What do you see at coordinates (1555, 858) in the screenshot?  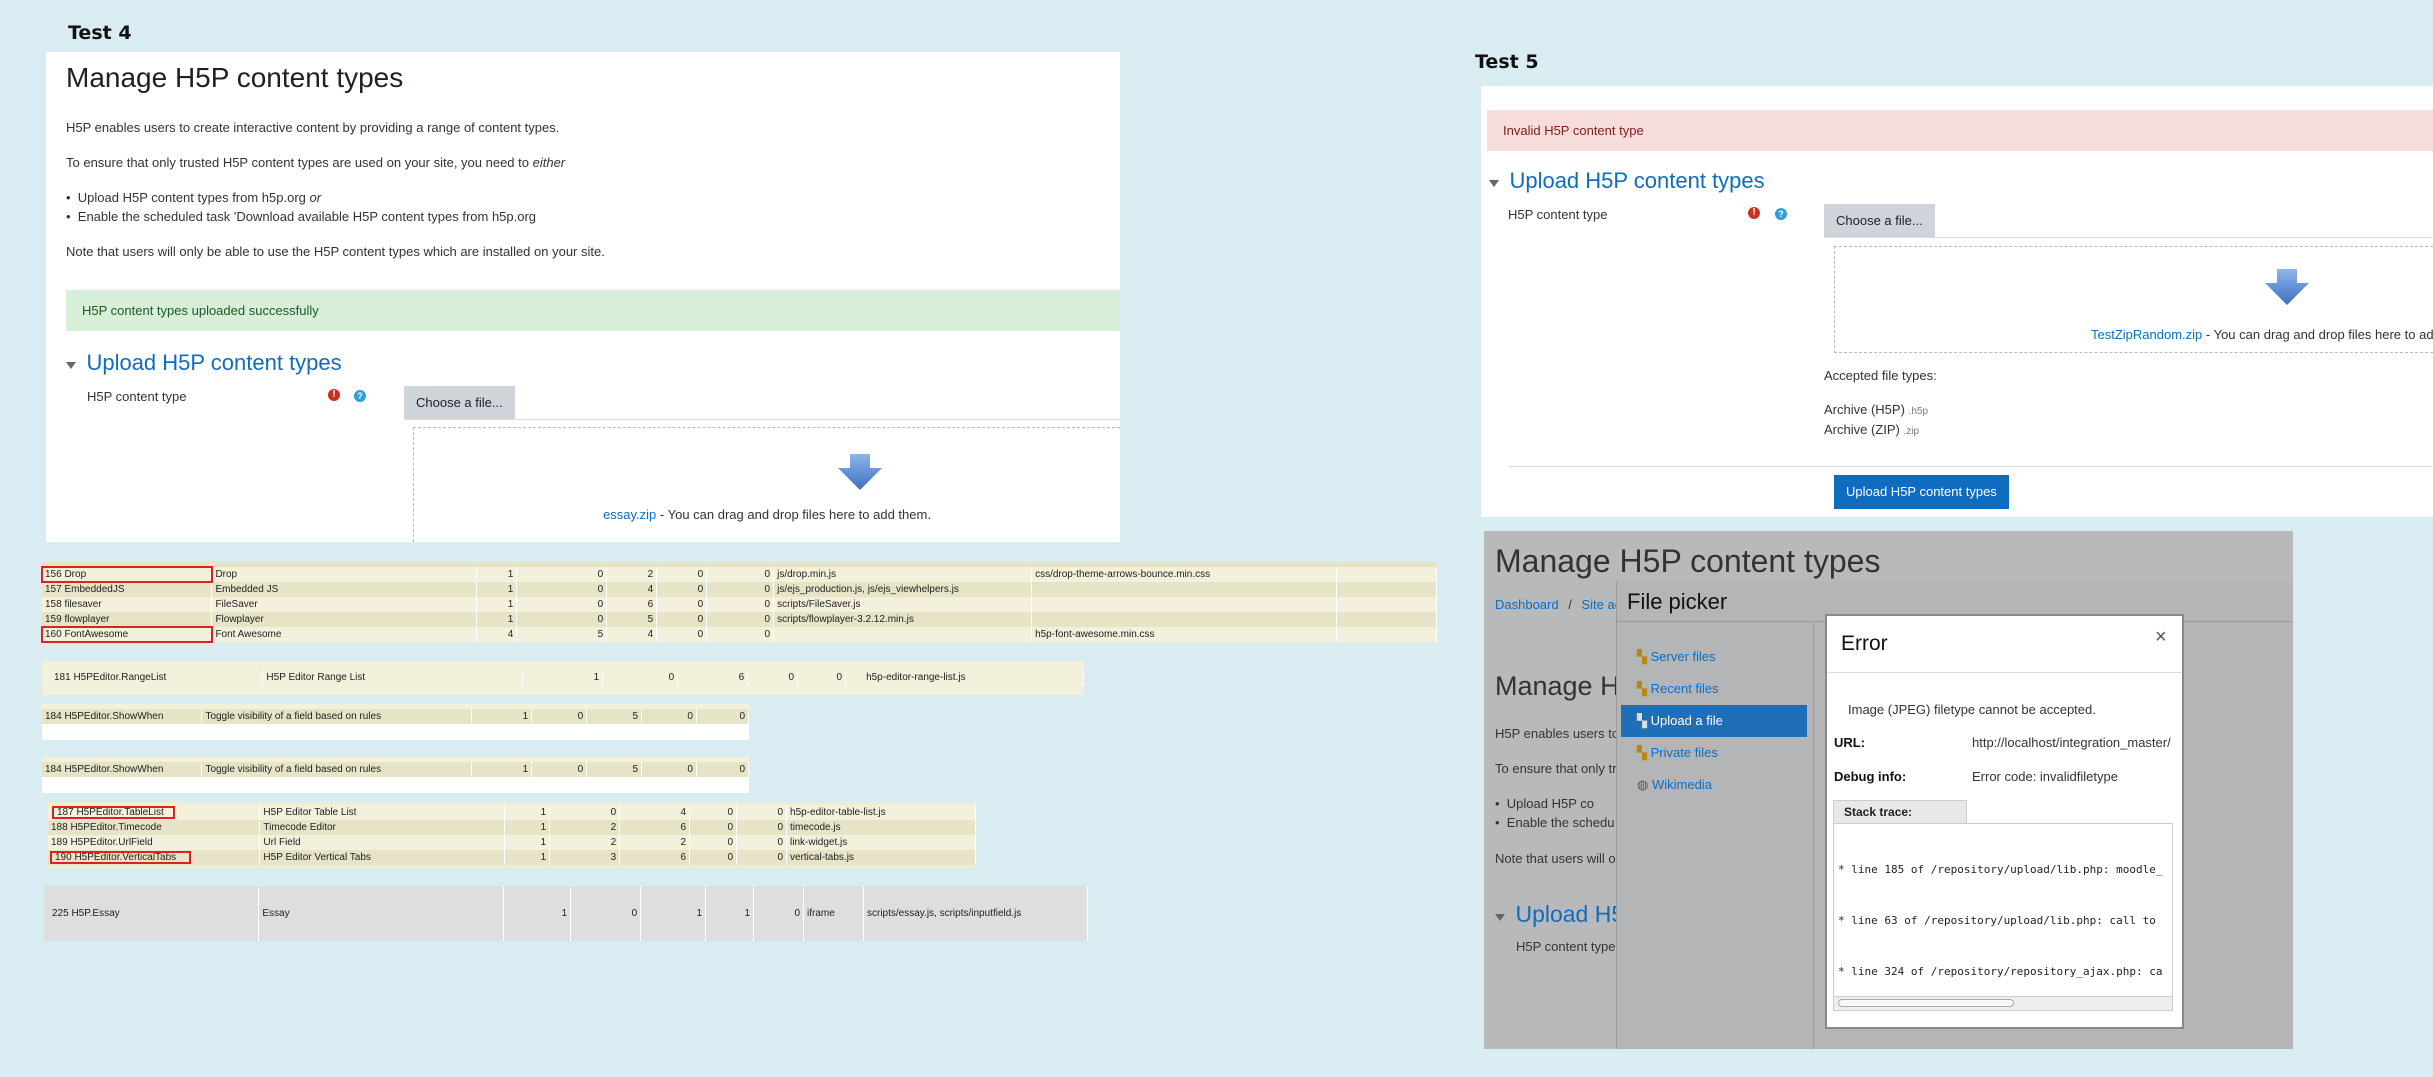 I see `bg-note: Note that users will o` at bounding box center [1555, 858].